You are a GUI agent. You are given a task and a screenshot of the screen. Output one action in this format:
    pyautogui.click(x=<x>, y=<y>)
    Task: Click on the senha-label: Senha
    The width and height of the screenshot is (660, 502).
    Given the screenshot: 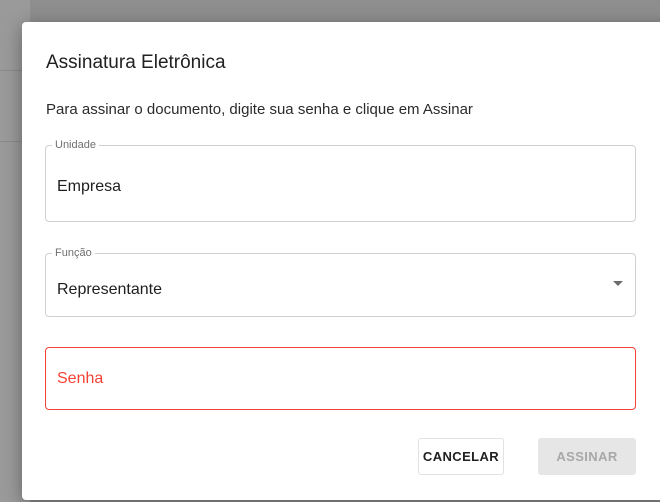 What is the action you would take?
    pyautogui.click(x=80, y=378)
    